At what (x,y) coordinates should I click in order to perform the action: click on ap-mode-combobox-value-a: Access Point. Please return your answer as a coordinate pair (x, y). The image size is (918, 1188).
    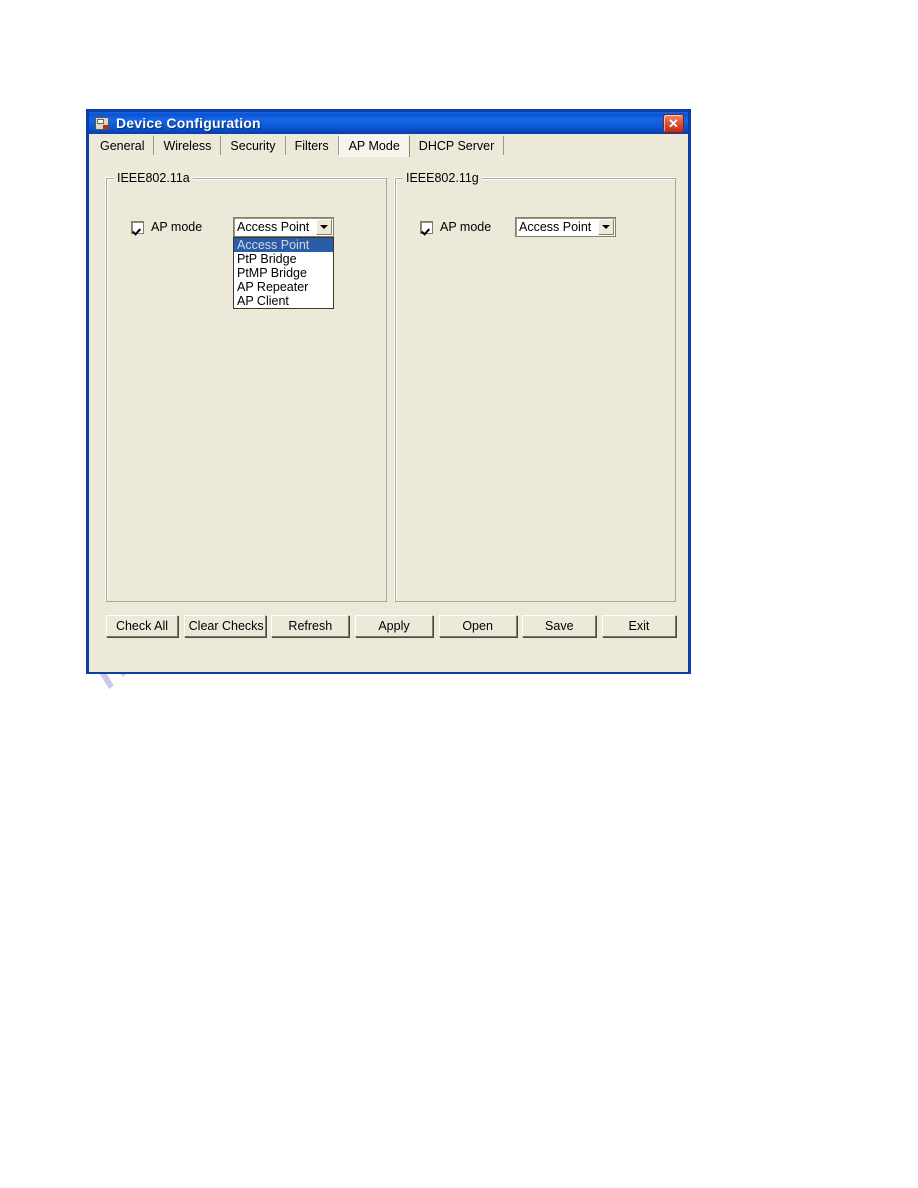
    Looking at the image, I should click on (273, 227).